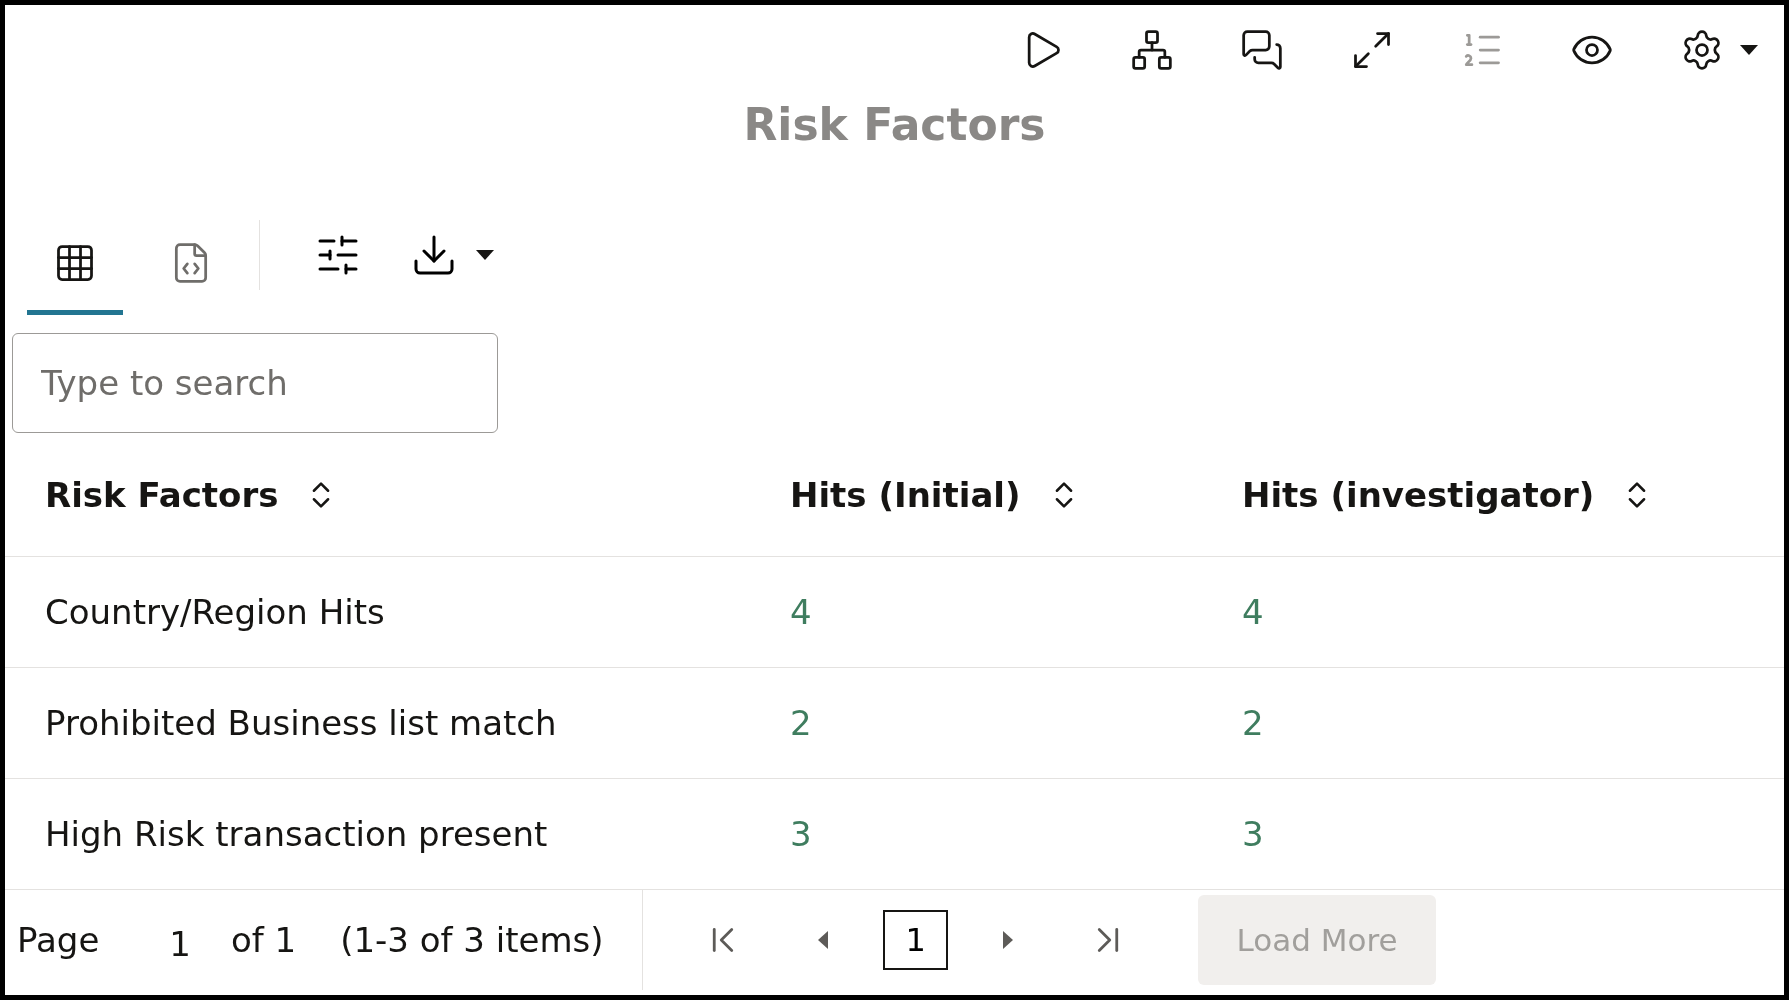 The height and width of the screenshot is (1000, 1789). I want to click on column-header-label: Hits (investigator), so click(1418, 494).